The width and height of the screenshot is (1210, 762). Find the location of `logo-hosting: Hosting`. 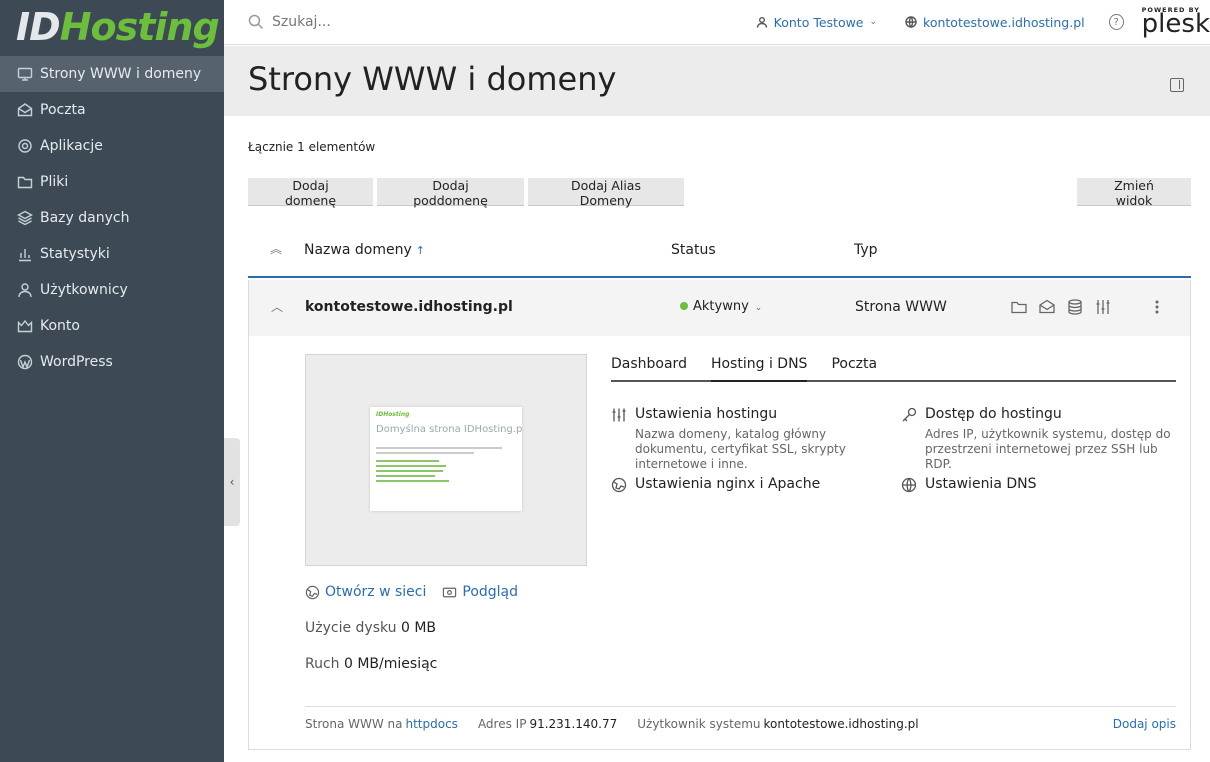

logo-hosting: Hosting is located at coordinates (139, 27).